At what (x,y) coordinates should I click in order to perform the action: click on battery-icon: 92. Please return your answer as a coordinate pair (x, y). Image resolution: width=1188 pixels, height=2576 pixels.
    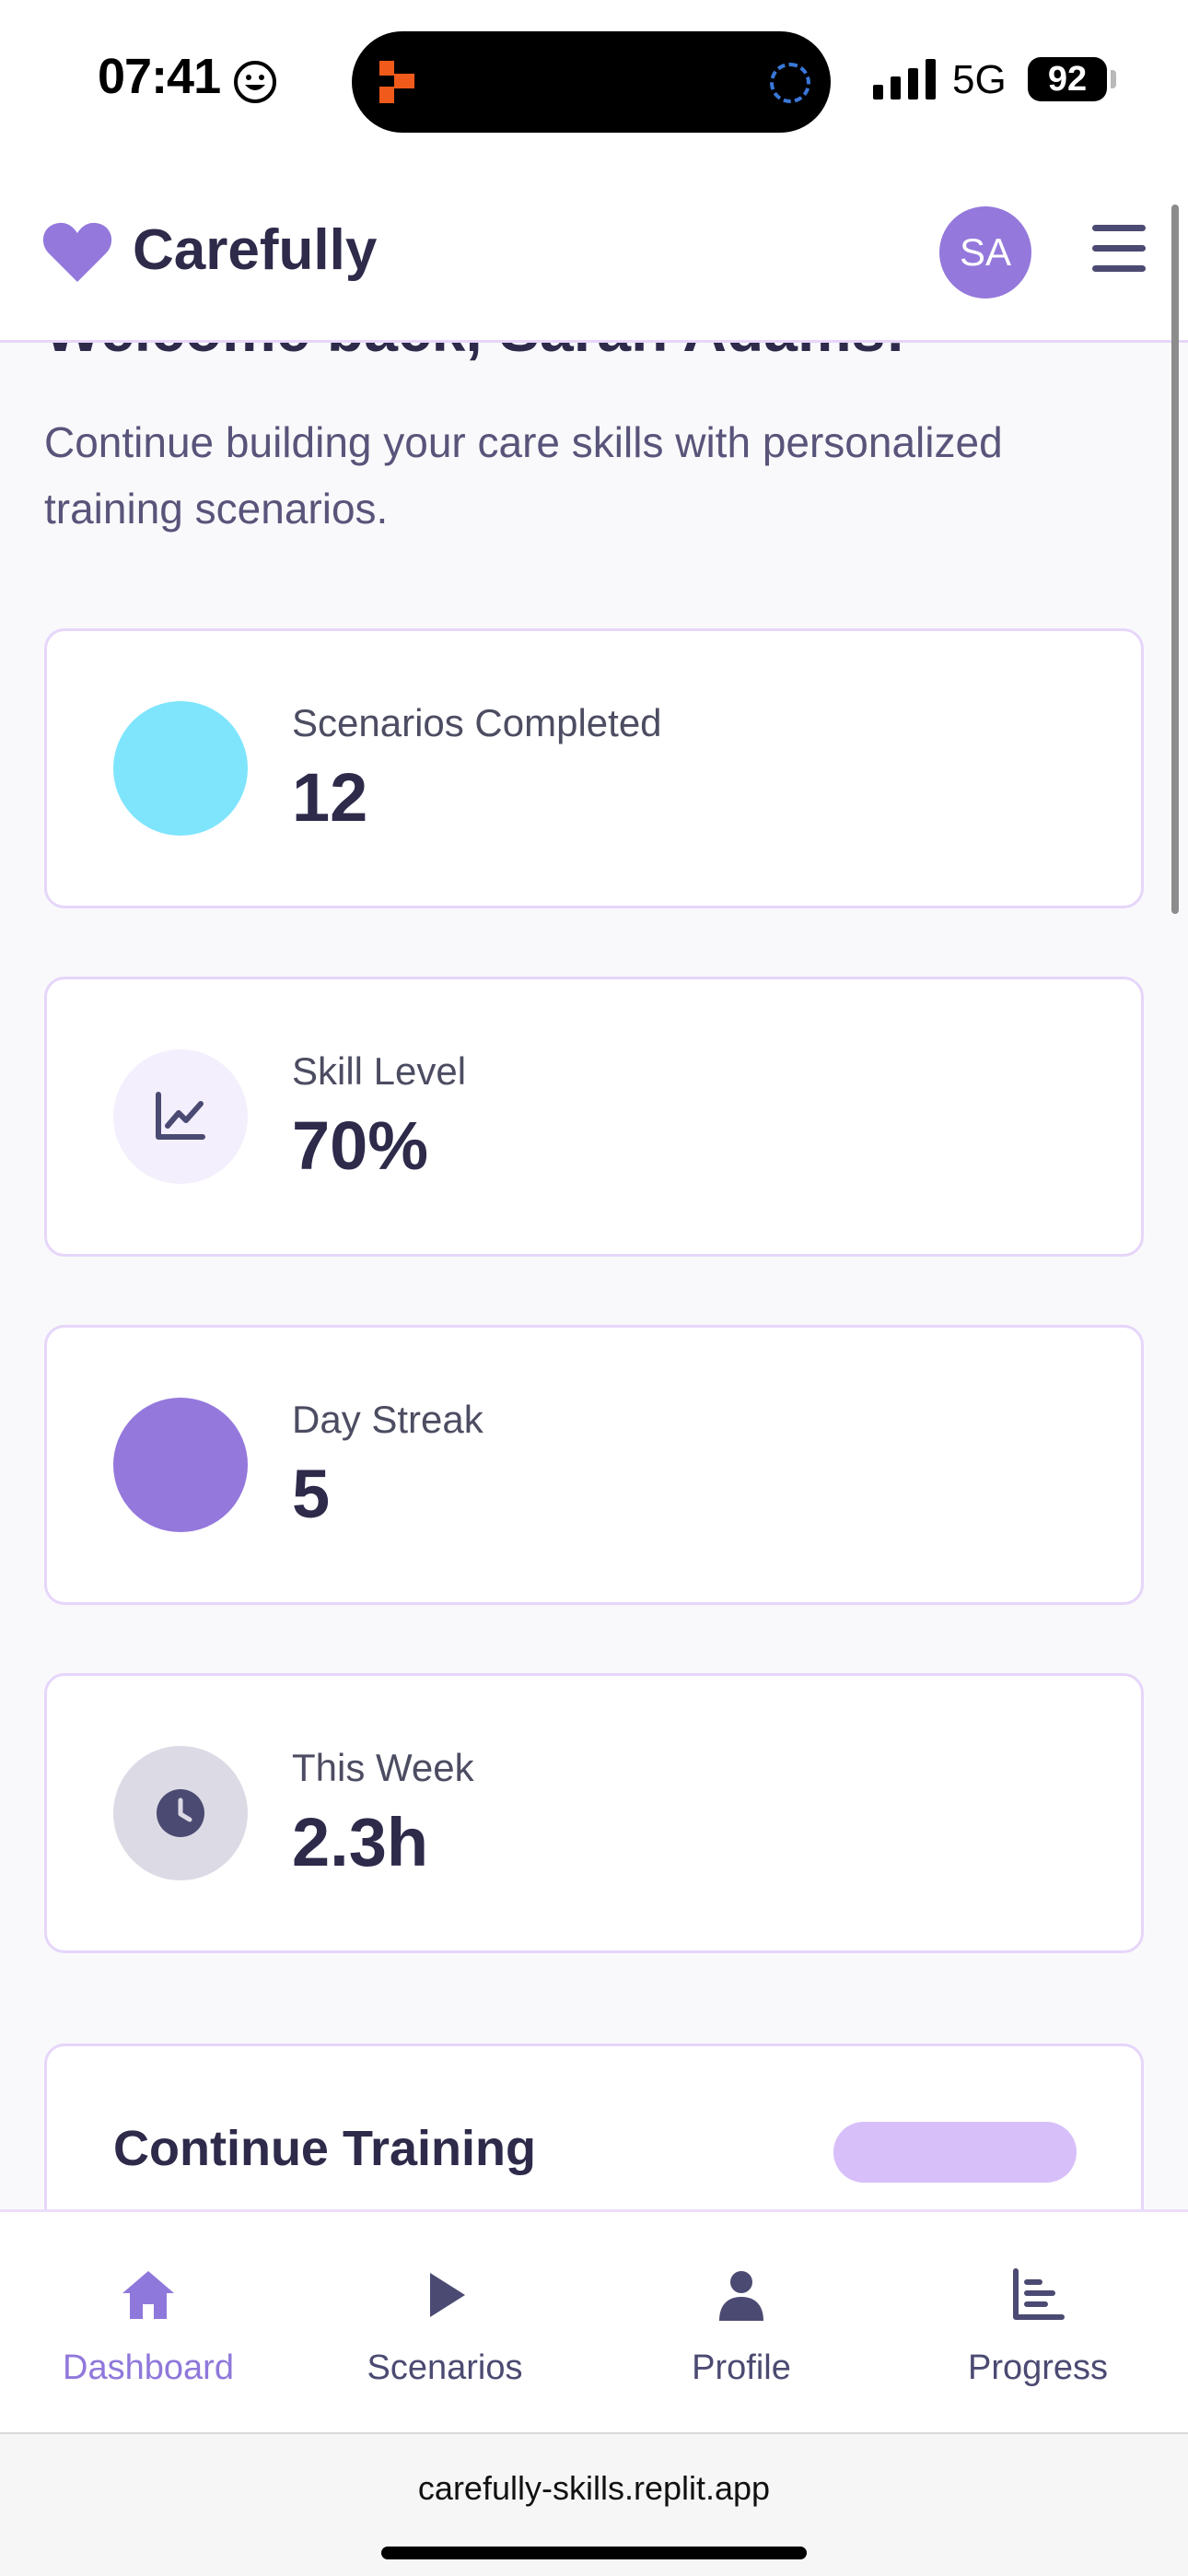
    Looking at the image, I should click on (1067, 79).